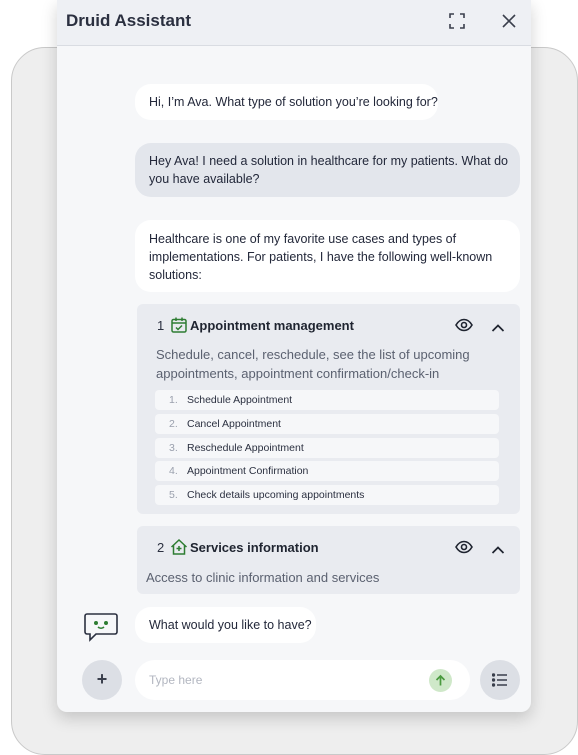 Image resolution: width=578 pixels, height=755 pixels. Describe the element at coordinates (327, 400) in the screenshot. I see `list-item: 1. Schedule Appointment` at that location.